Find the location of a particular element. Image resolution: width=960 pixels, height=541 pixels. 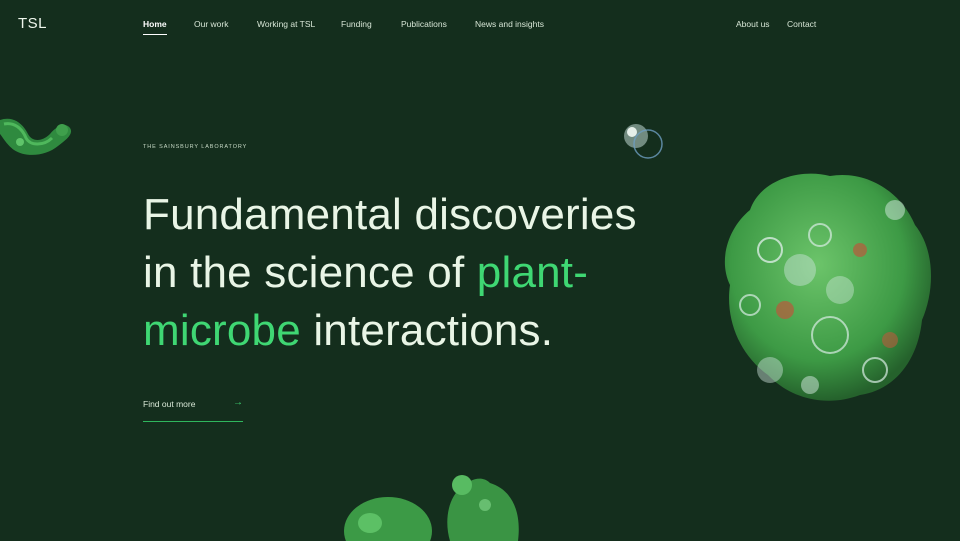

nav-item-contact: Contact is located at coordinates (801, 24).